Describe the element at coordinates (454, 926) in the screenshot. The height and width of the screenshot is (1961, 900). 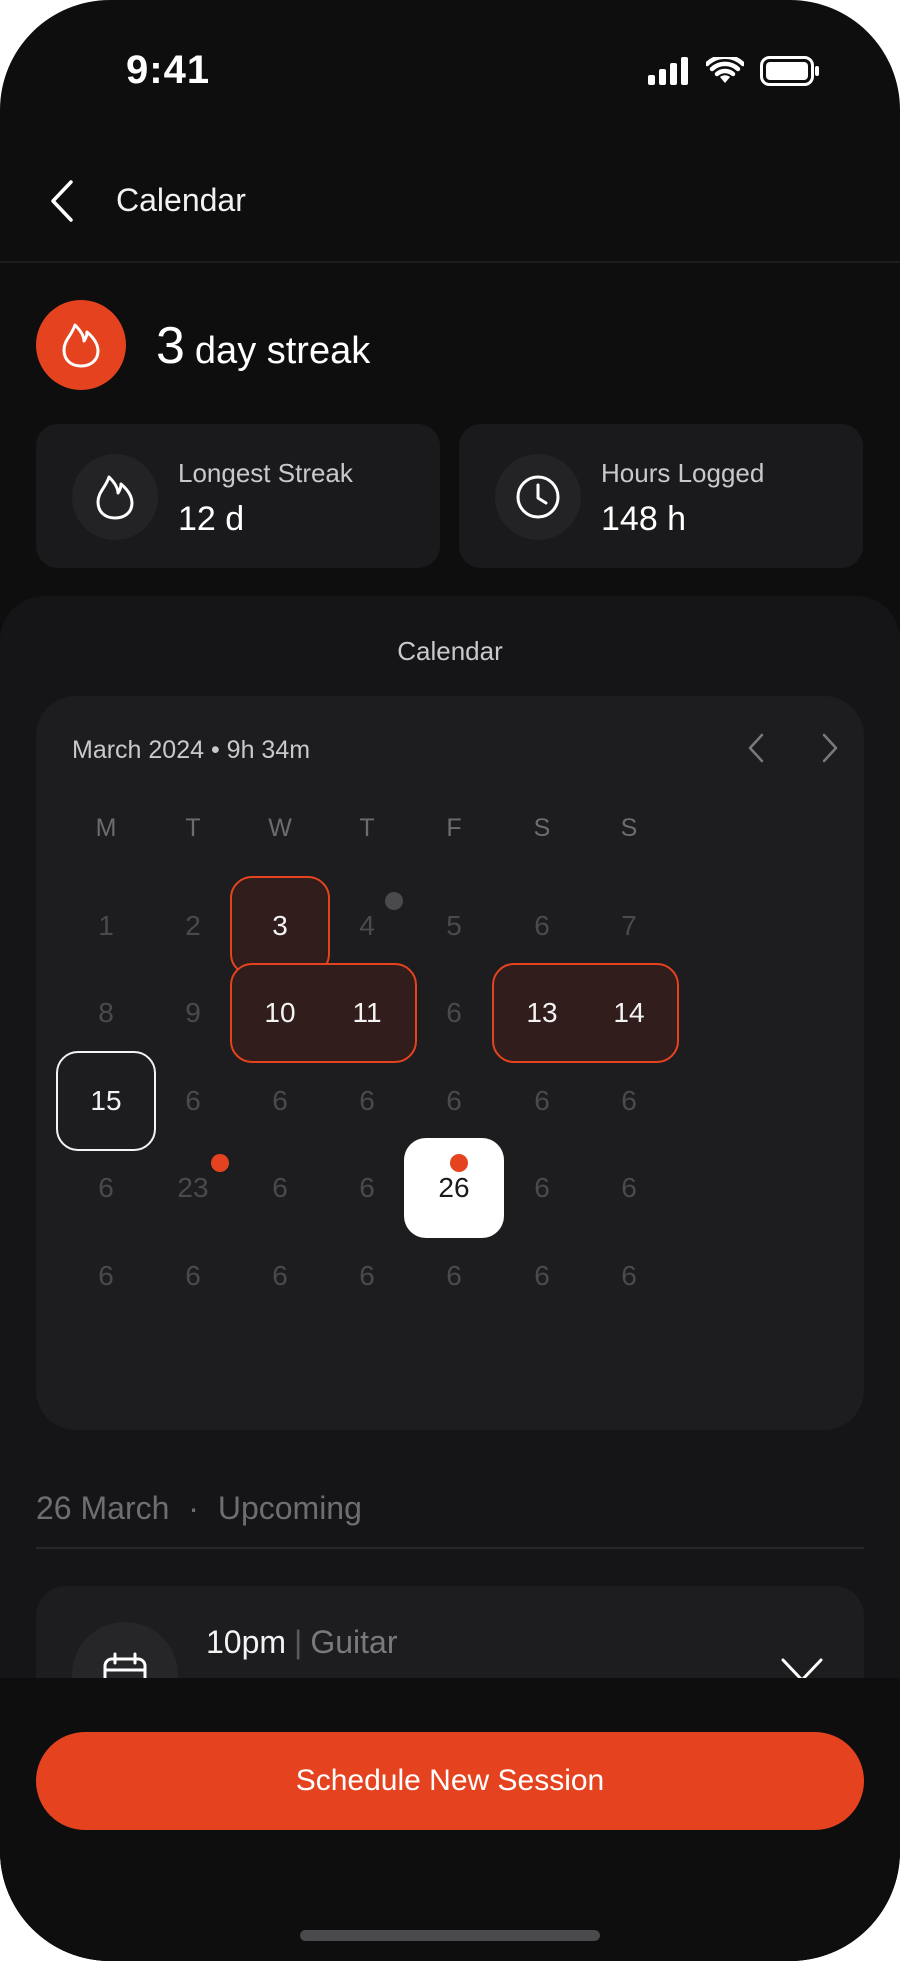
I see `calendar-day: 5` at that location.